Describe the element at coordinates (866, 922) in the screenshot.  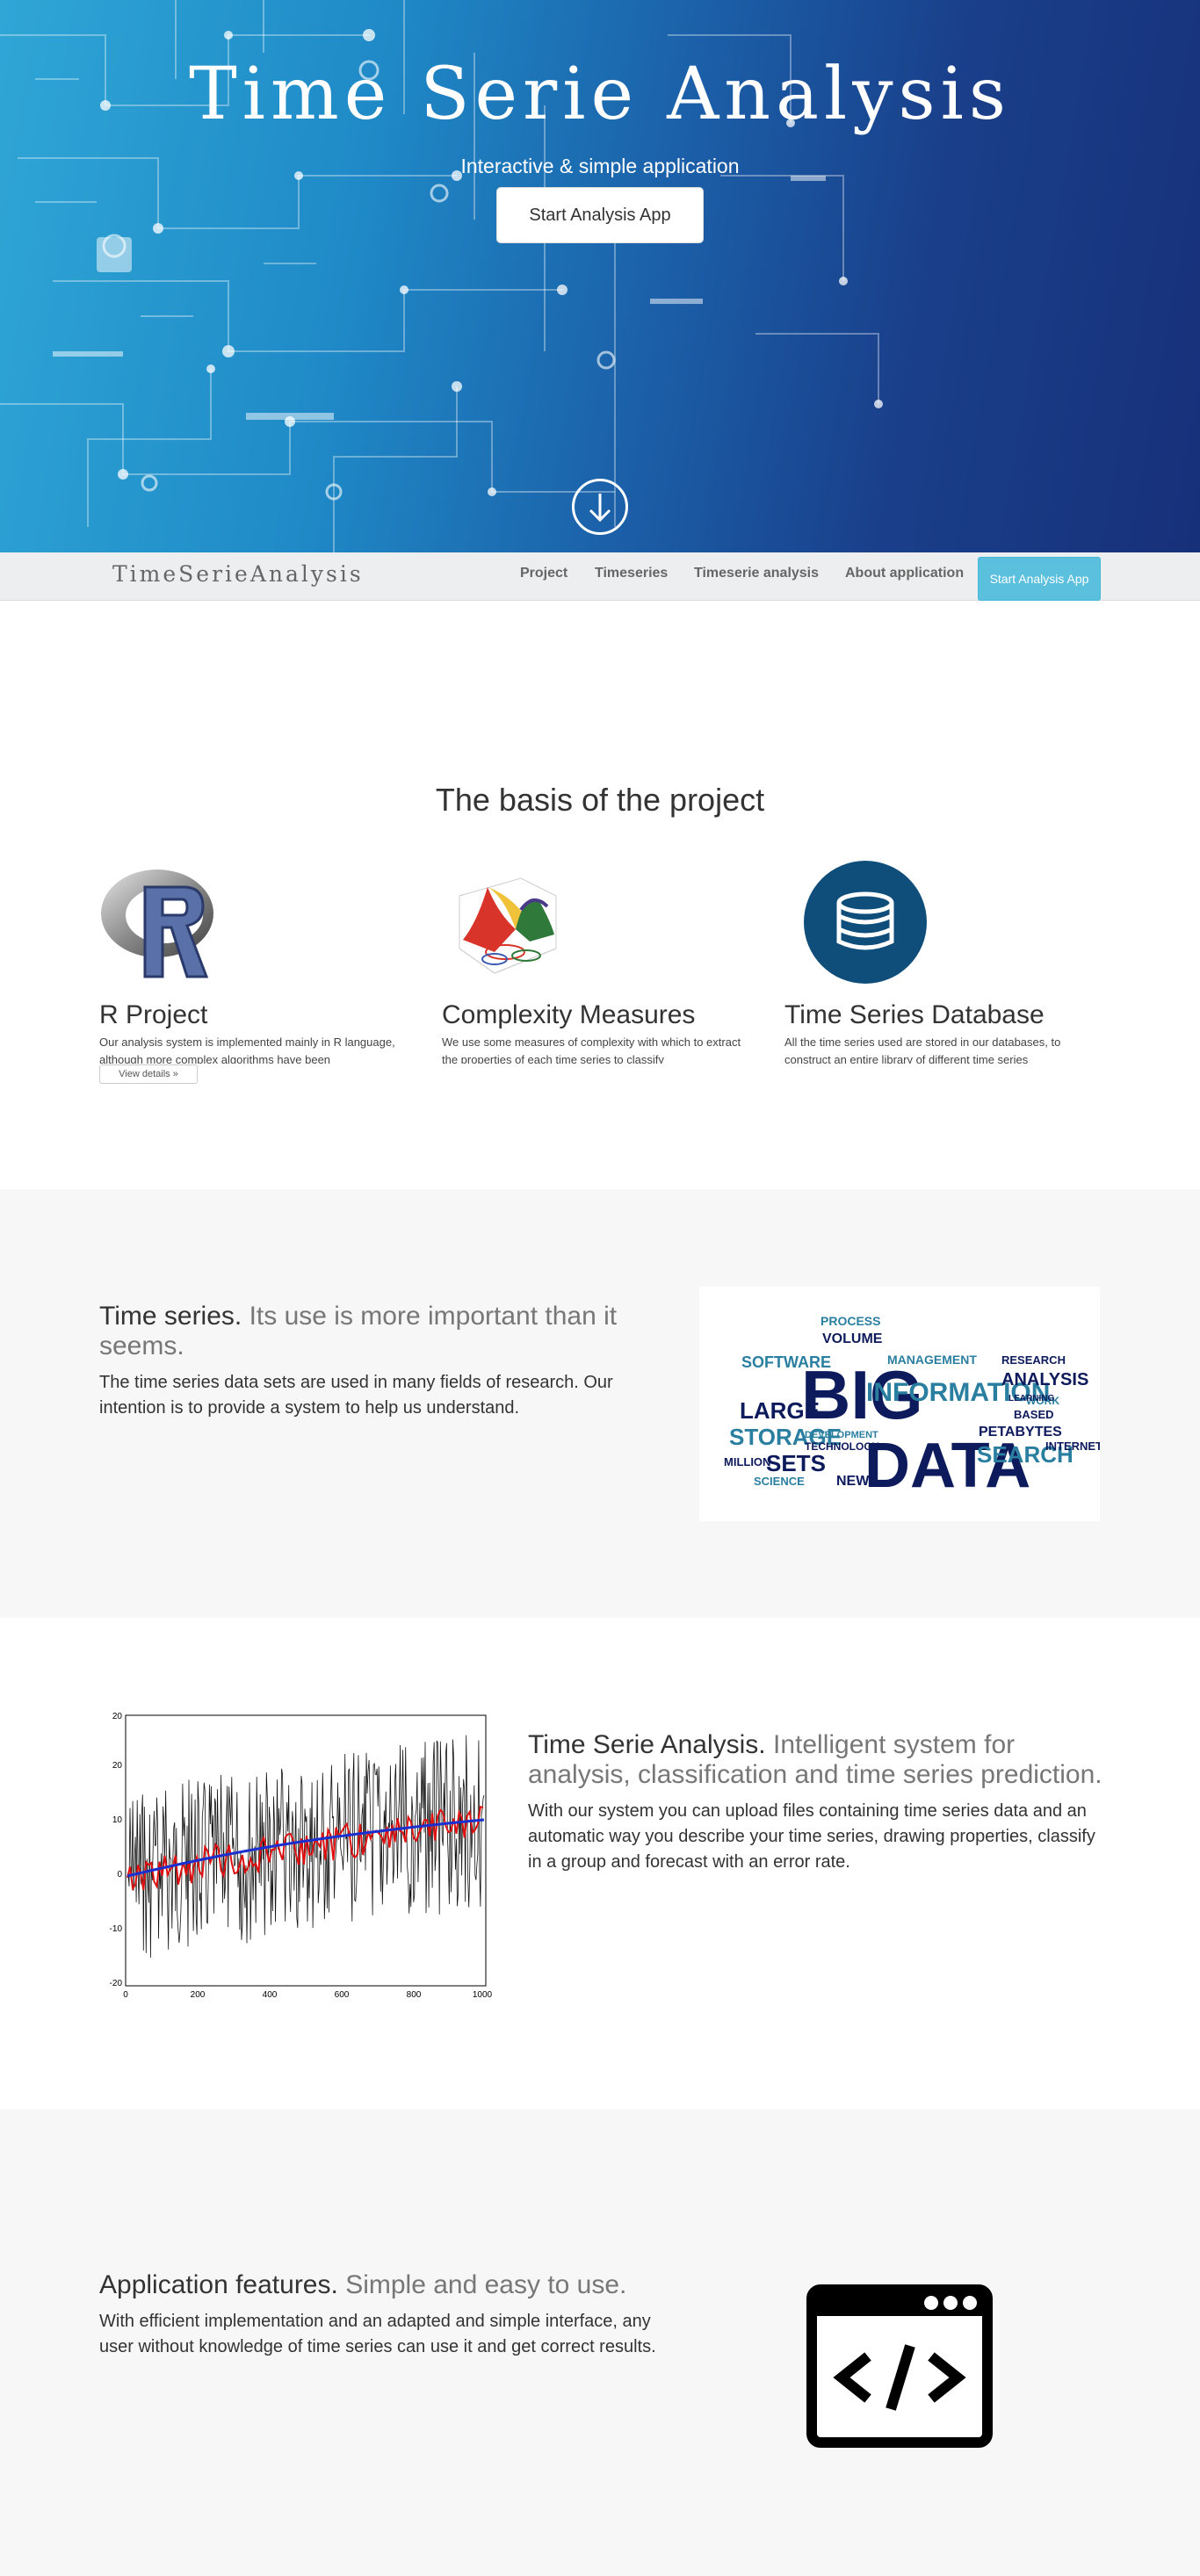
I see `database-icon` at that location.